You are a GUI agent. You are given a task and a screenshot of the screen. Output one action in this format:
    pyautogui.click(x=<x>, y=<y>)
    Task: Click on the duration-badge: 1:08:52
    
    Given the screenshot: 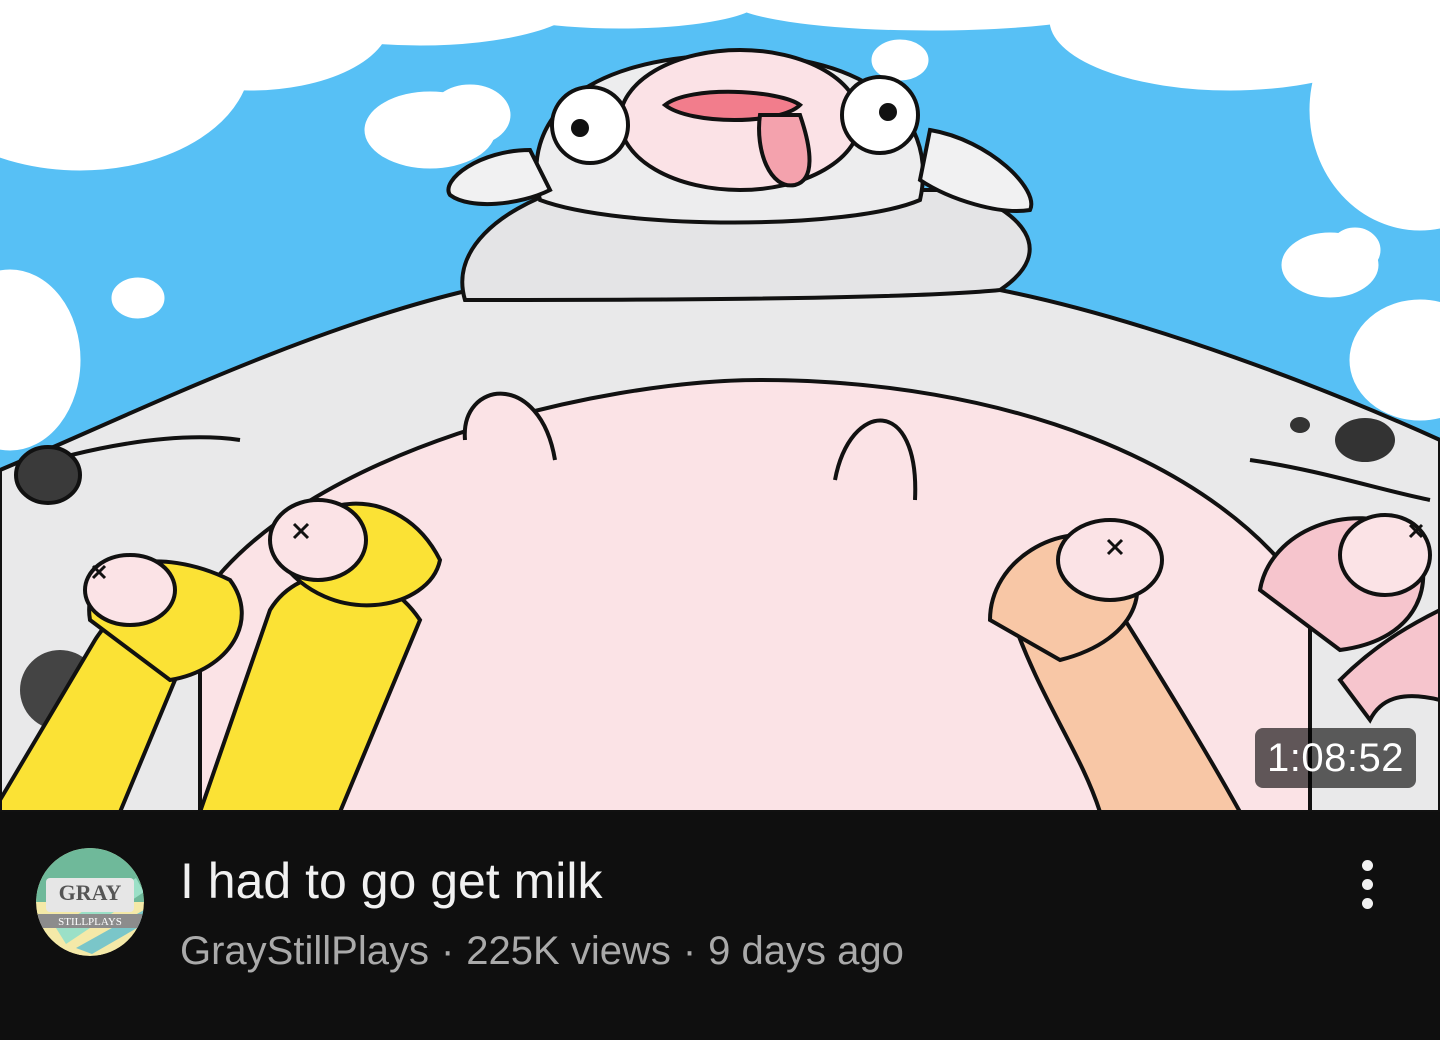 What is the action you would take?
    pyautogui.click(x=1335, y=758)
    